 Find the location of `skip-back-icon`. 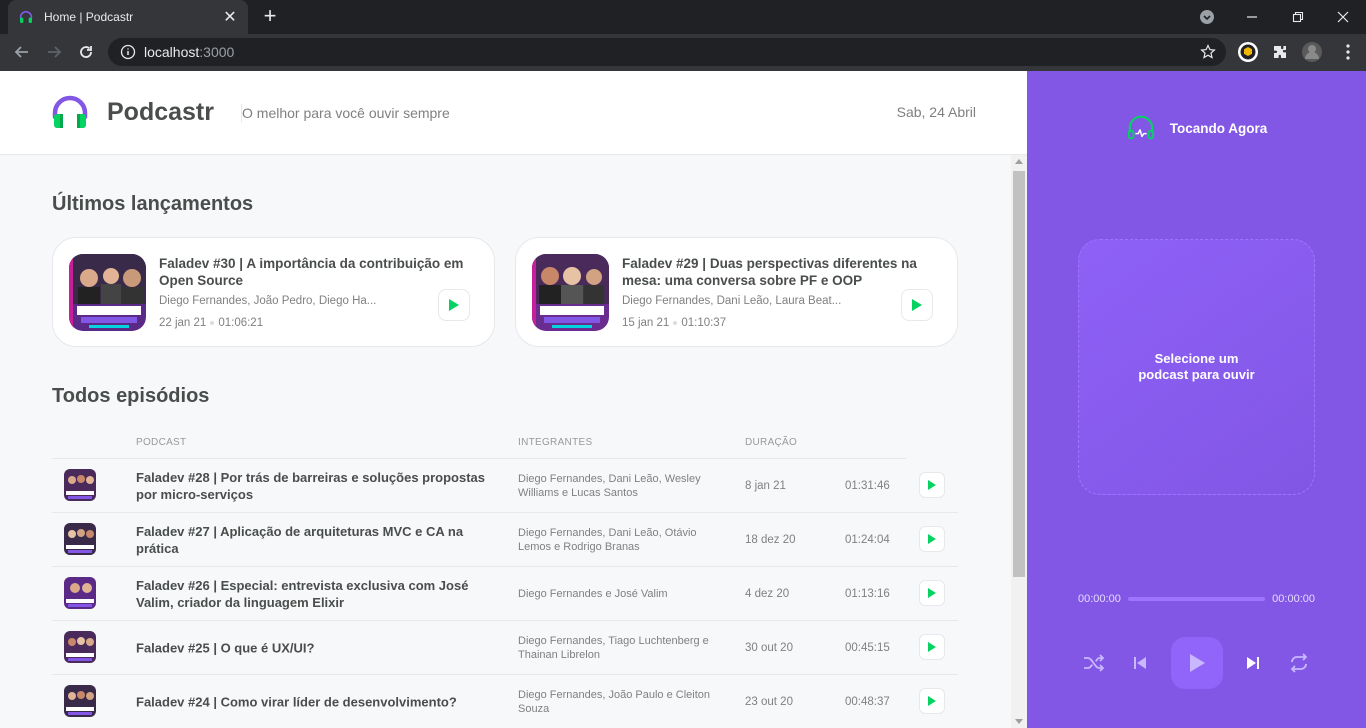

skip-back-icon is located at coordinates (1140, 663).